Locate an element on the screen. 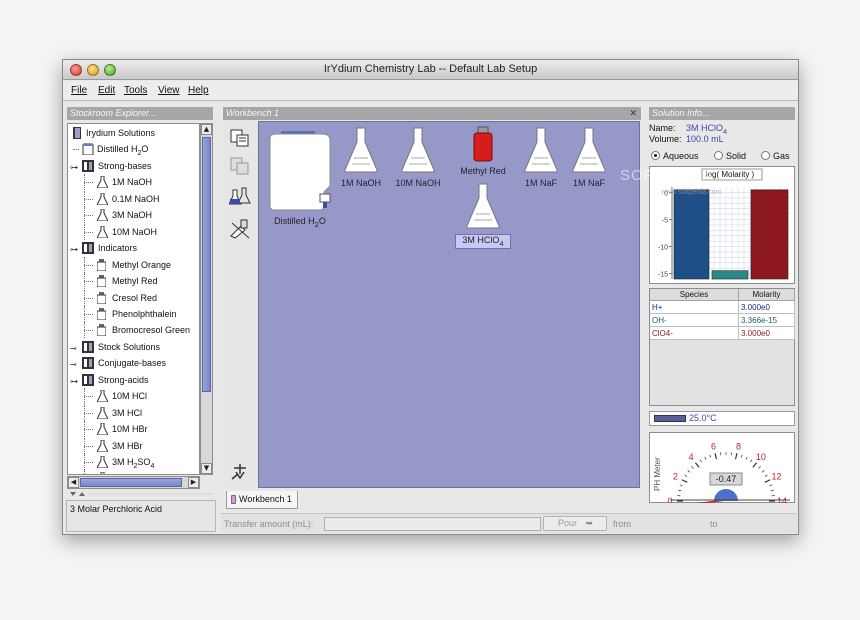 Image resolution: width=860 pixels, height=620 pixels. menu-file: File is located at coordinates (79, 90).